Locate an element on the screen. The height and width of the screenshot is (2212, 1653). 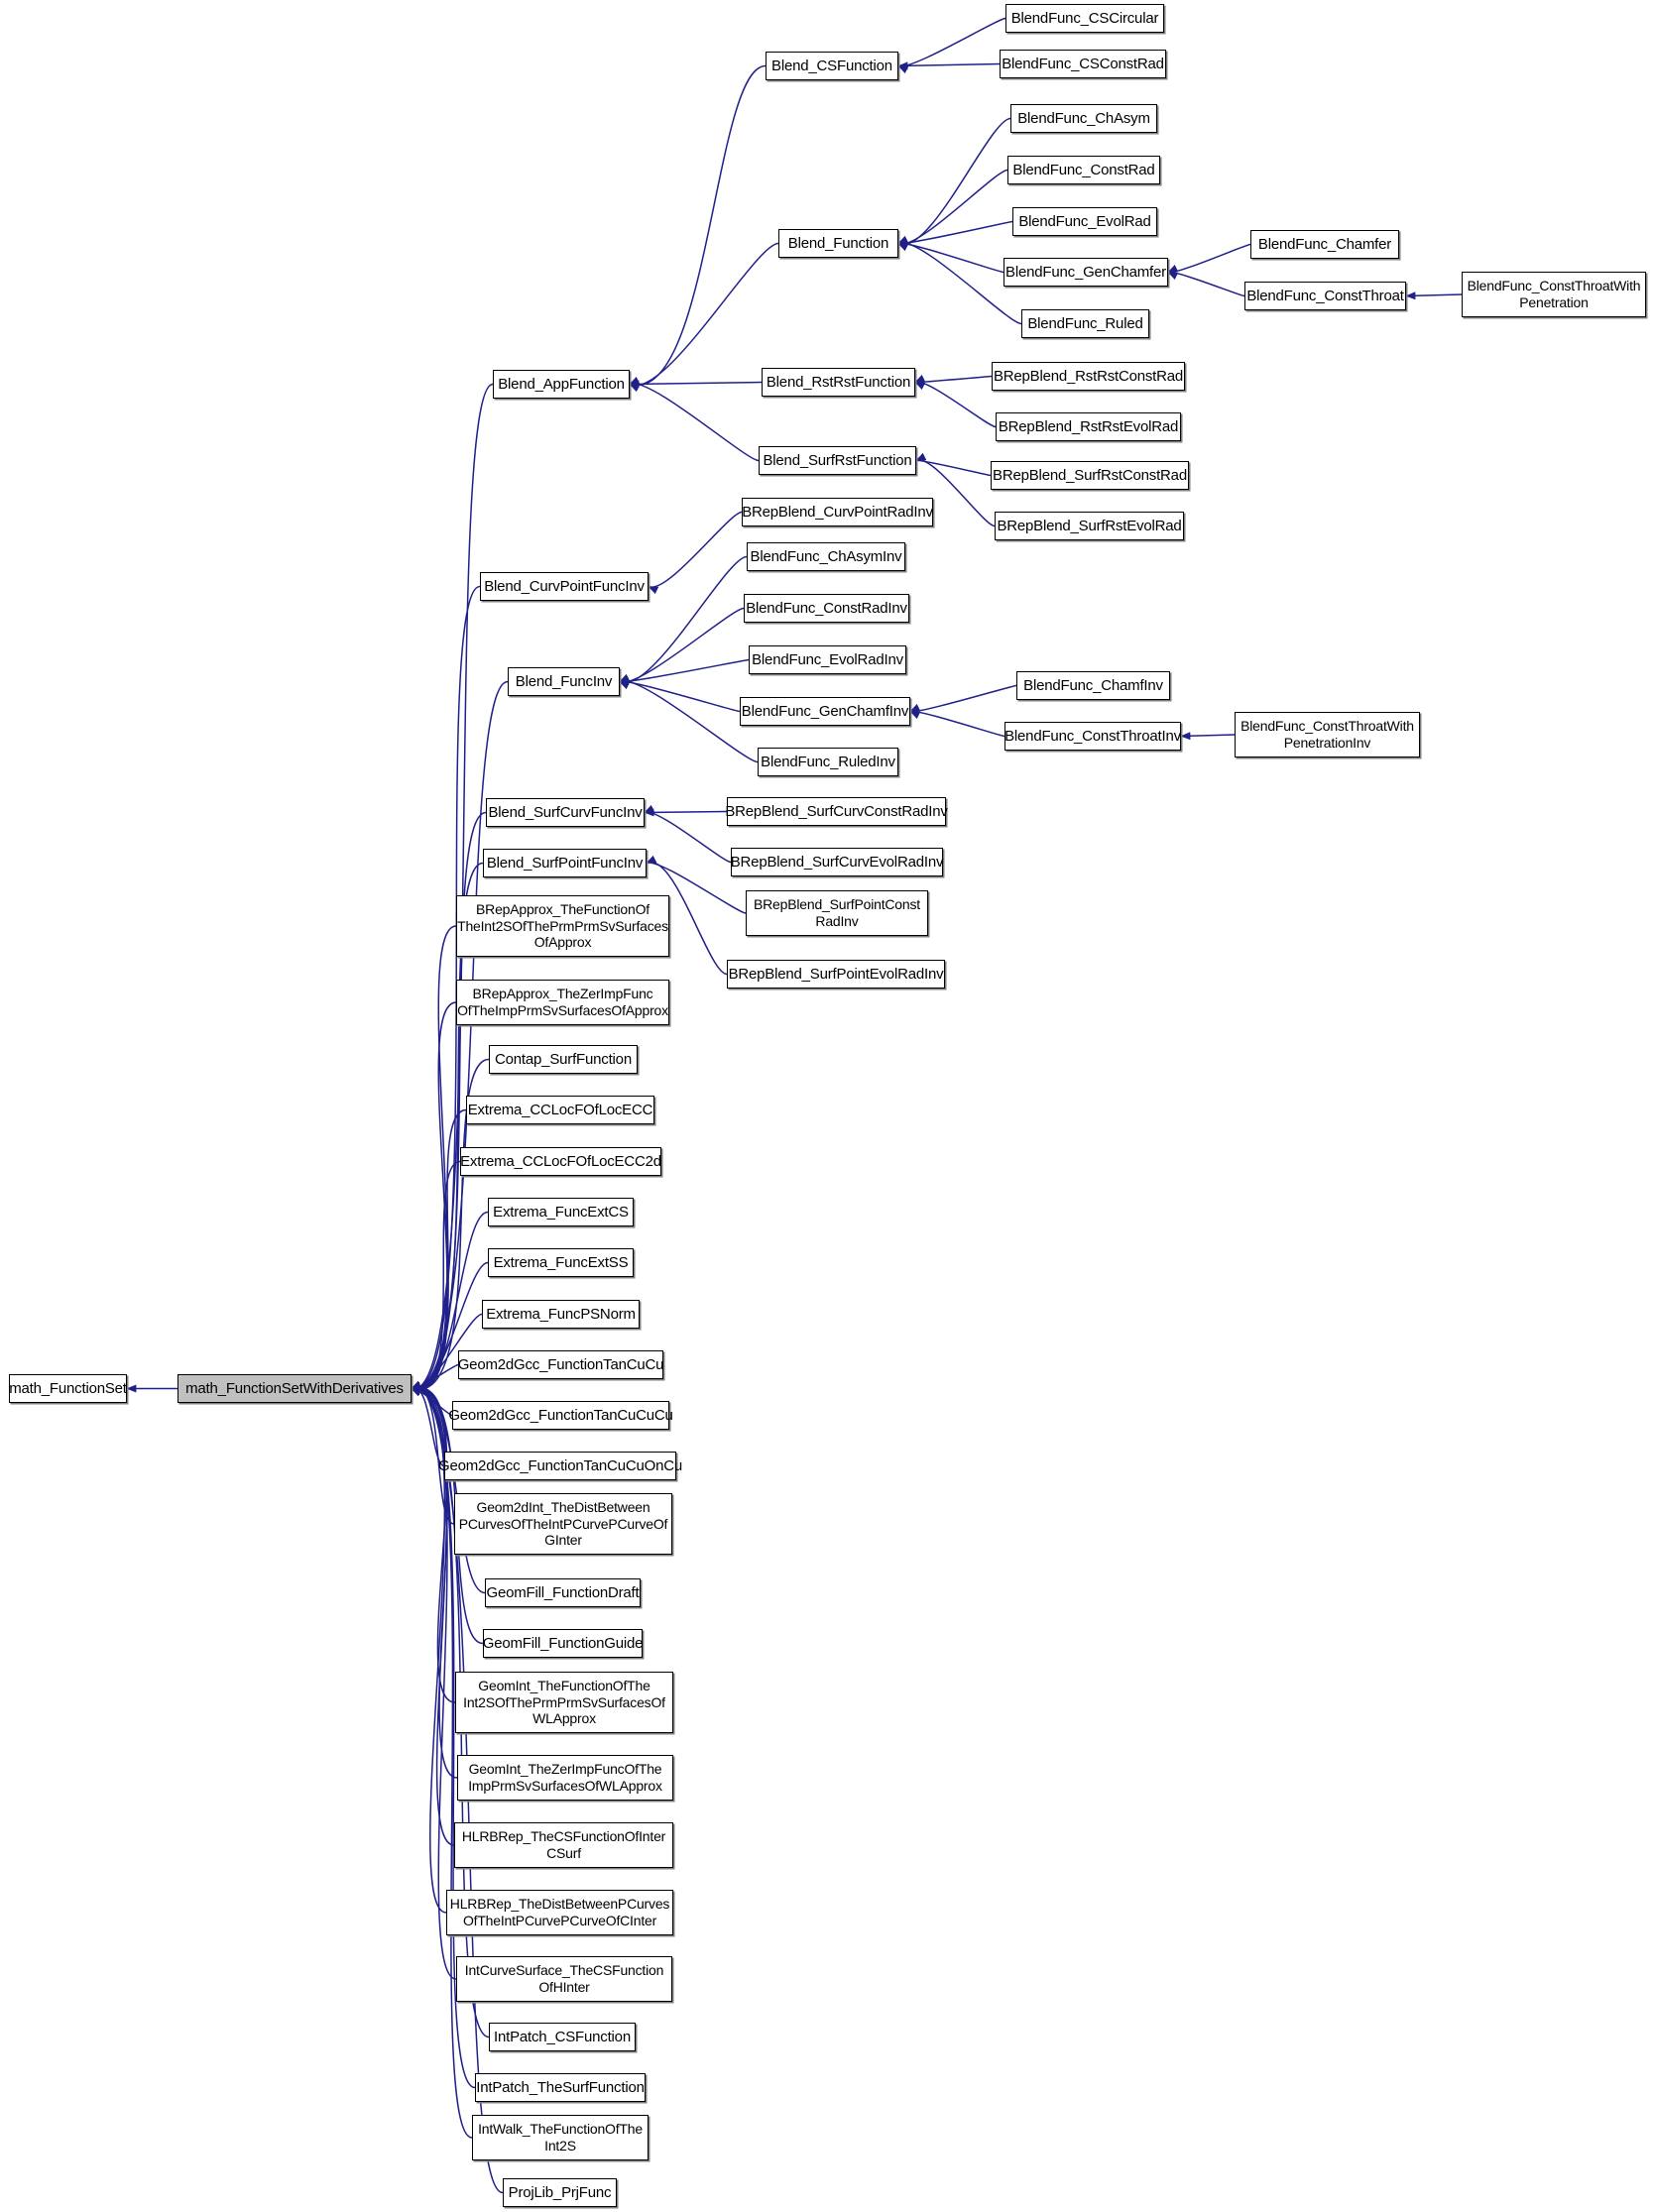
class-node-Extrema_FuncPSNorm: Extrema_FuncPSNorm is located at coordinates (561, 1314).